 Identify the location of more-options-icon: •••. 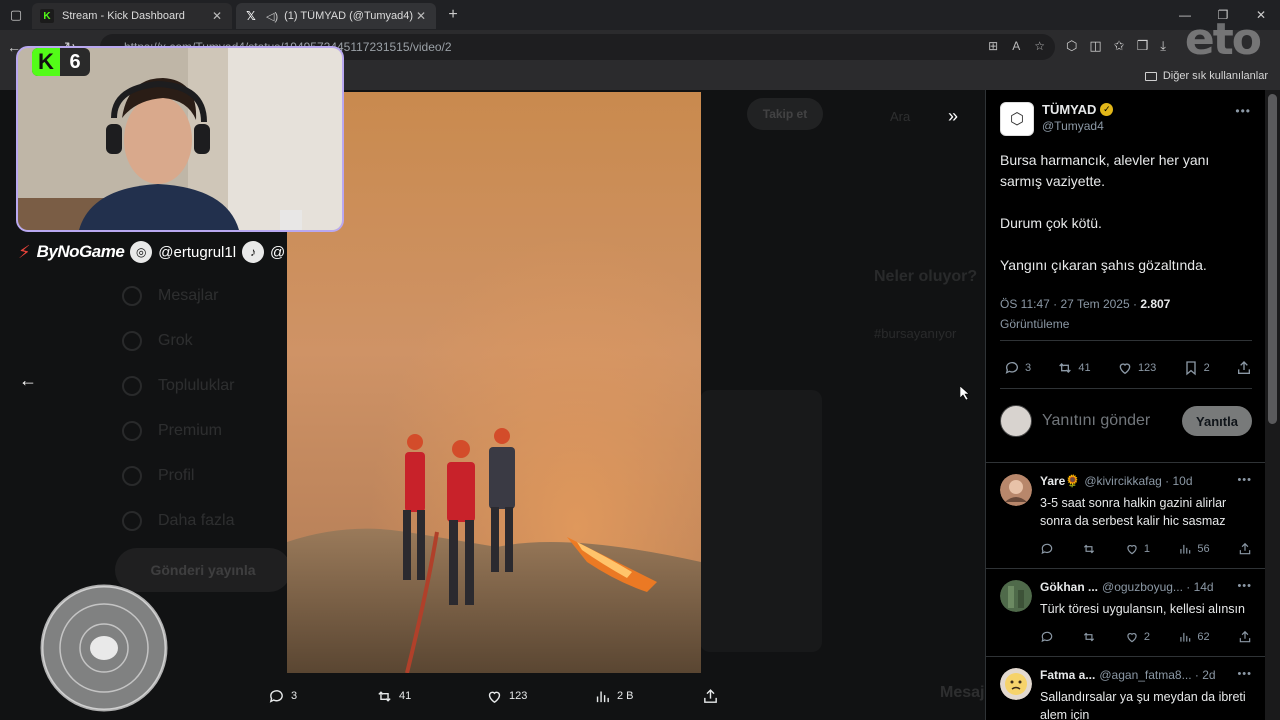
(1243, 111).